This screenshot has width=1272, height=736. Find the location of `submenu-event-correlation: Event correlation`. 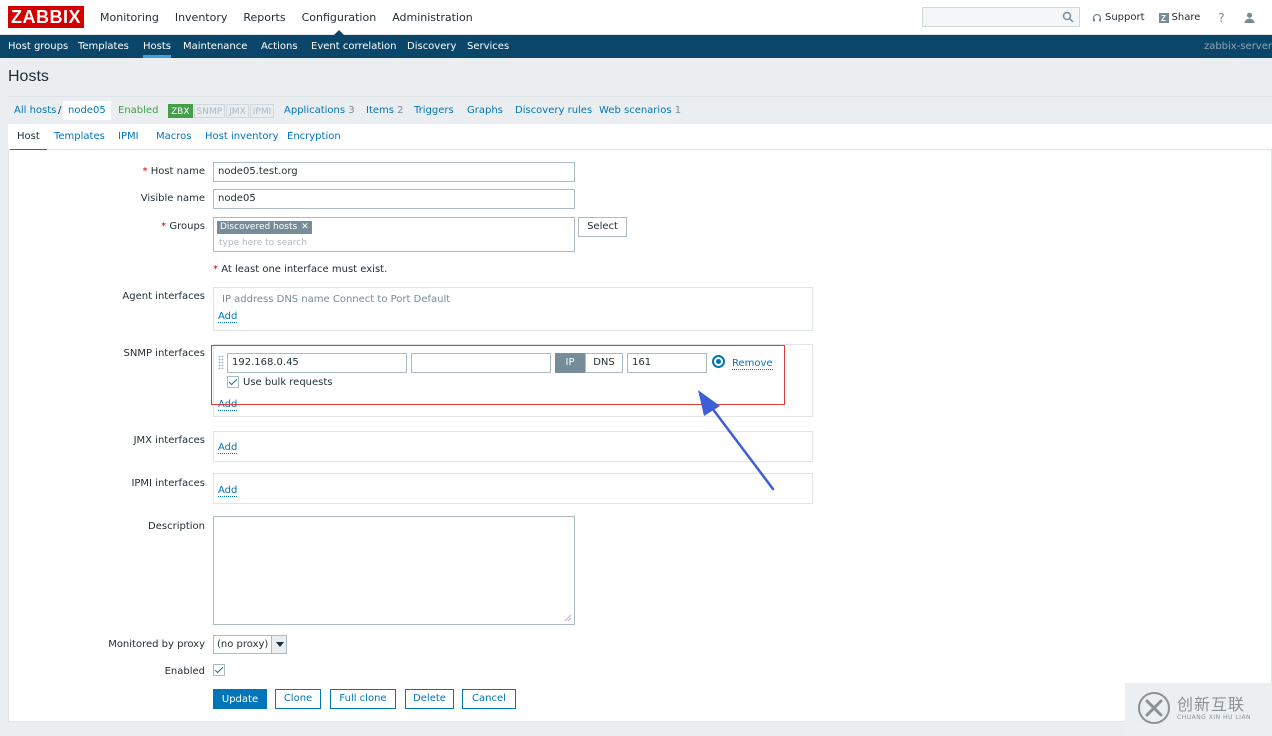

submenu-event-correlation: Event correlation is located at coordinates (353, 46).